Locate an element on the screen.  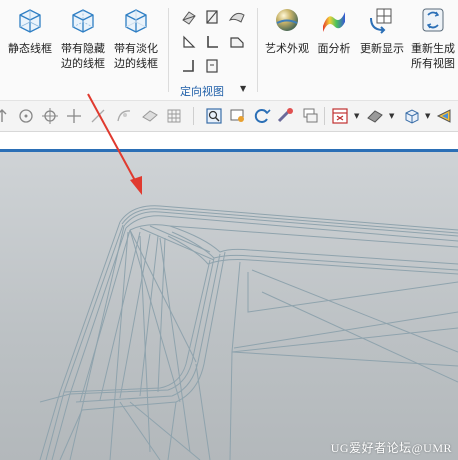
view-front-icon is located at coordinates (212, 17).